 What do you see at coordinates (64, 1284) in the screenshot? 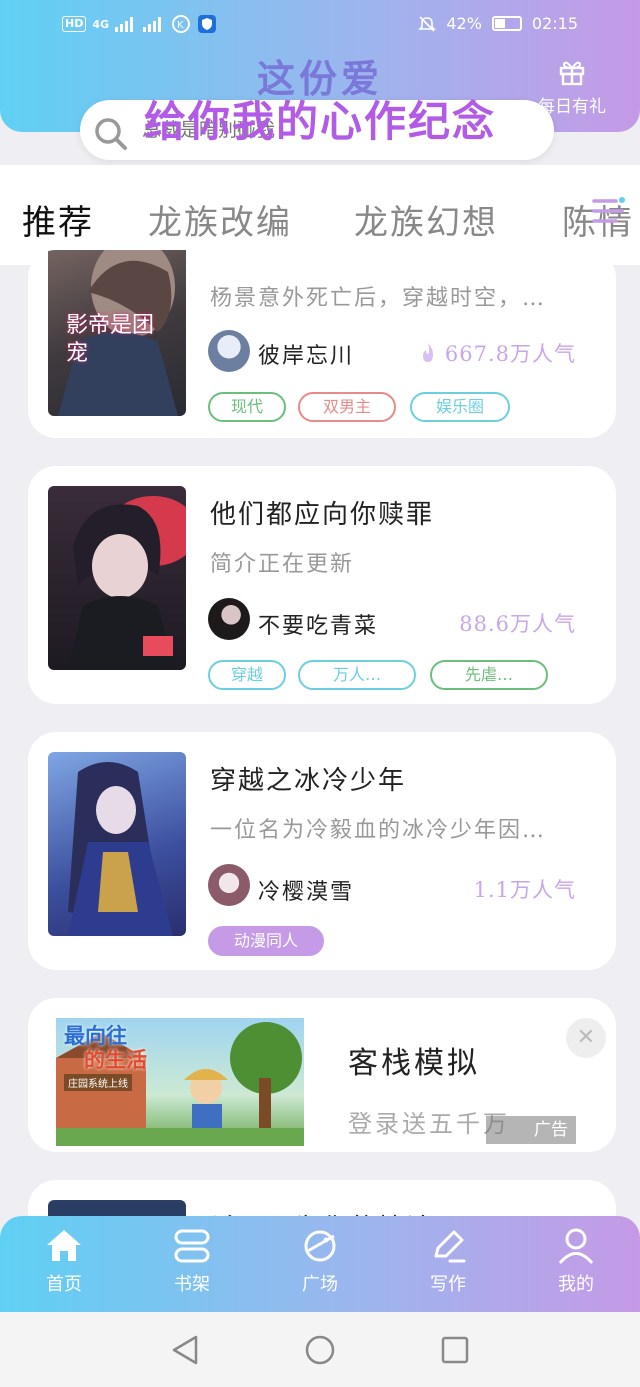
I see `nav-home-label: 首页` at bounding box center [64, 1284].